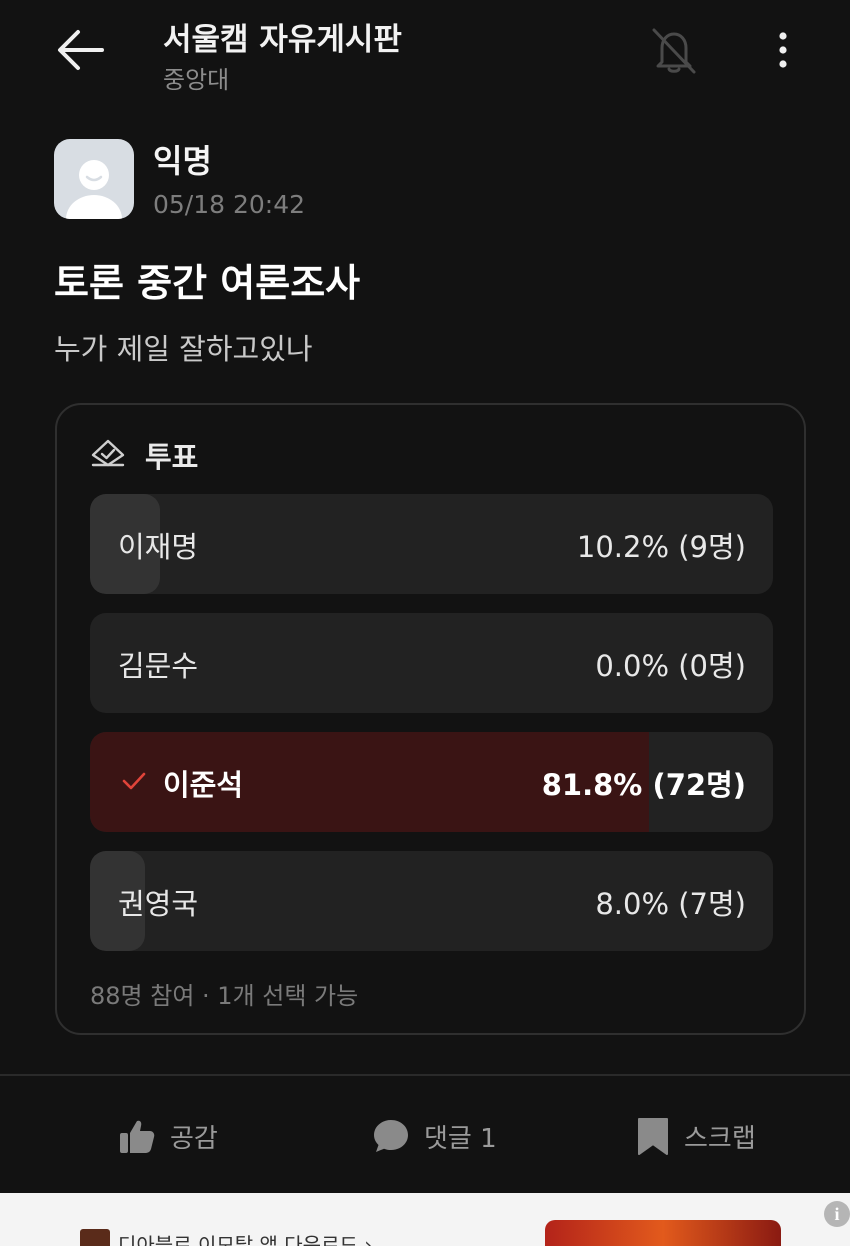  What do you see at coordinates (168, 1136) in the screenshot?
I see `like-button: 공감` at bounding box center [168, 1136].